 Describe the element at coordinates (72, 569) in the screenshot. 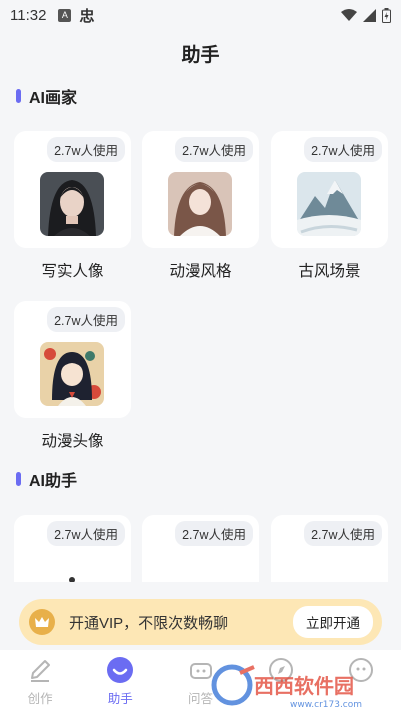

I see `robot-icon` at that location.